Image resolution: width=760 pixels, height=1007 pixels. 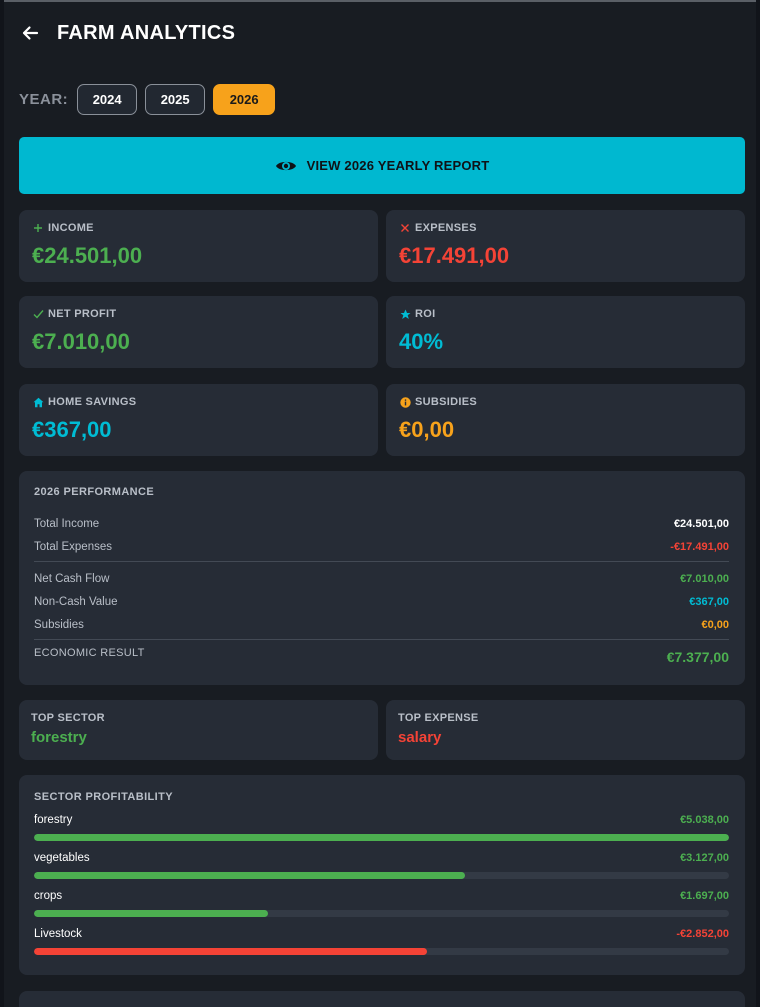 I want to click on sector-name: forestry, so click(x=53, y=820).